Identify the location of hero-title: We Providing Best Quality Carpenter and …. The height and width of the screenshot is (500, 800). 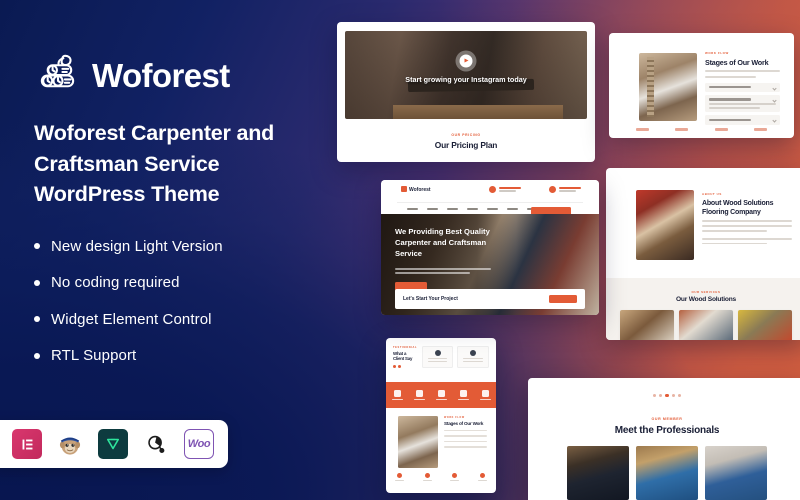
(442, 243).